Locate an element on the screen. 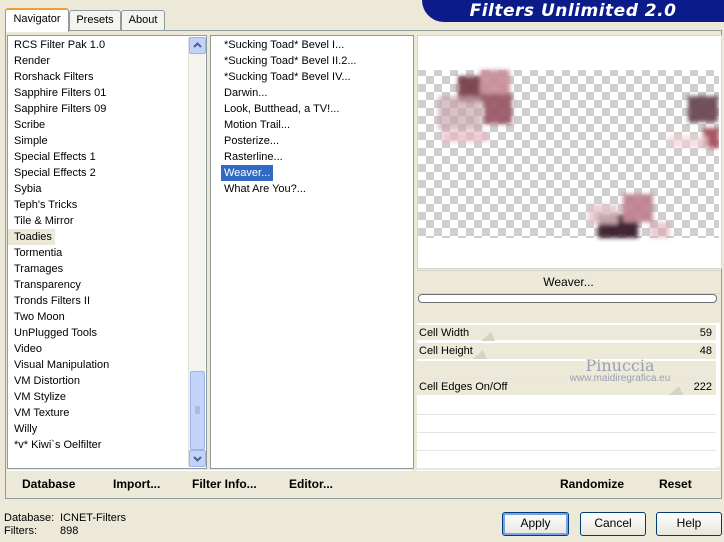 The image size is (724, 542). category-list-item: RCS Filter Pak 1.0 is located at coordinates (58, 45).